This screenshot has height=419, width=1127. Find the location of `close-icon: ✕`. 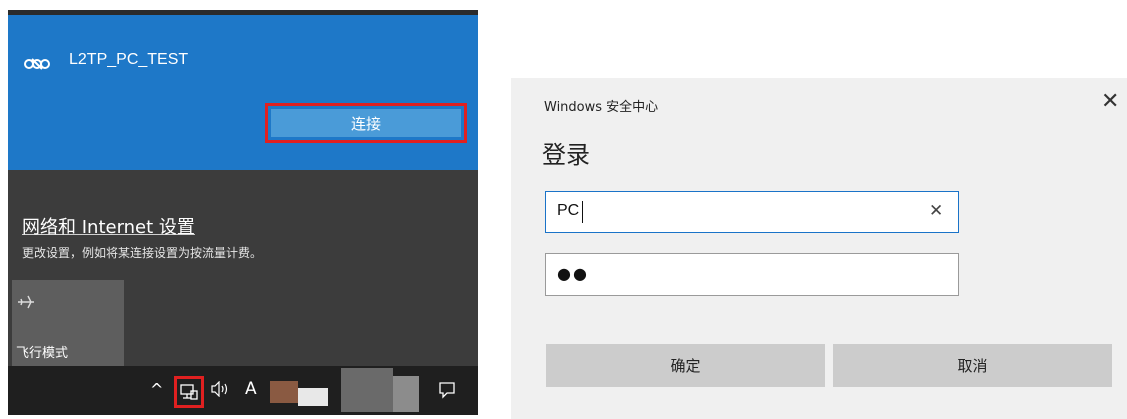

close-icon: ✕ is located at coordinates (1110, 102).